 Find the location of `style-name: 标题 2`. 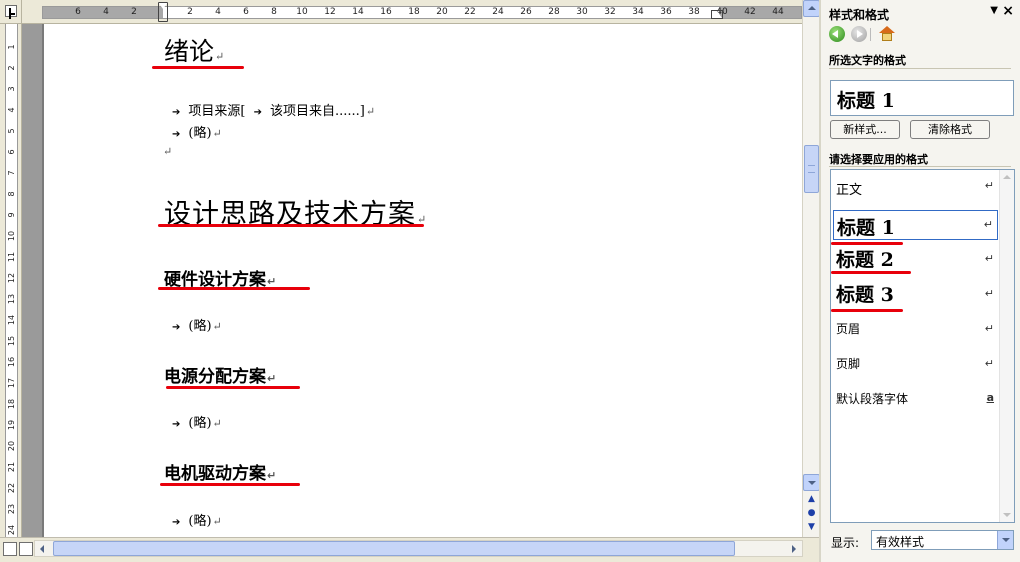

style-name: 标题 2 is located at coordinates (865, 260).